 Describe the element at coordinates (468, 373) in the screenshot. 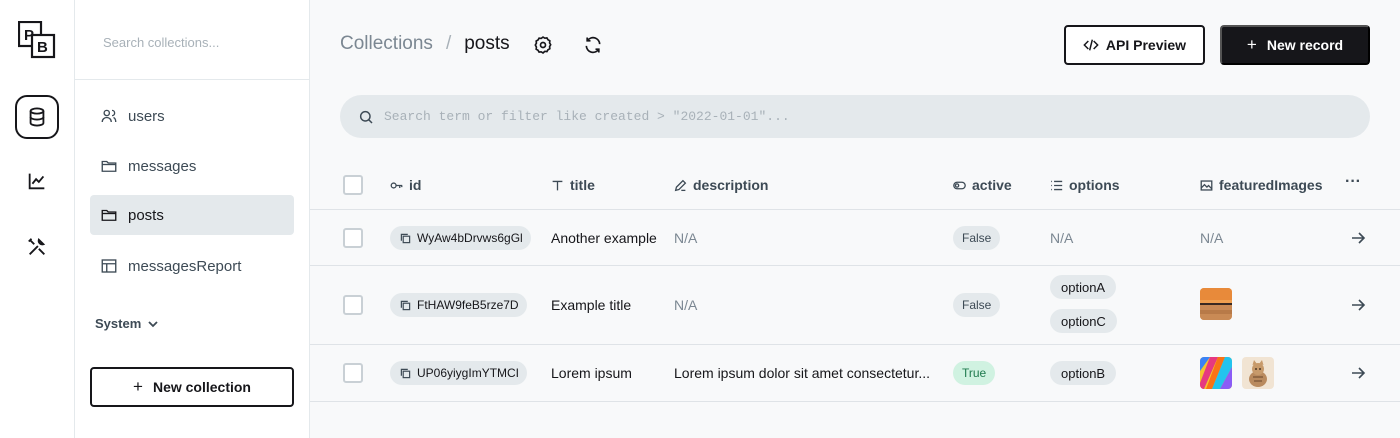

I see `record-id: UP06yiygImYTMCI` at that location.